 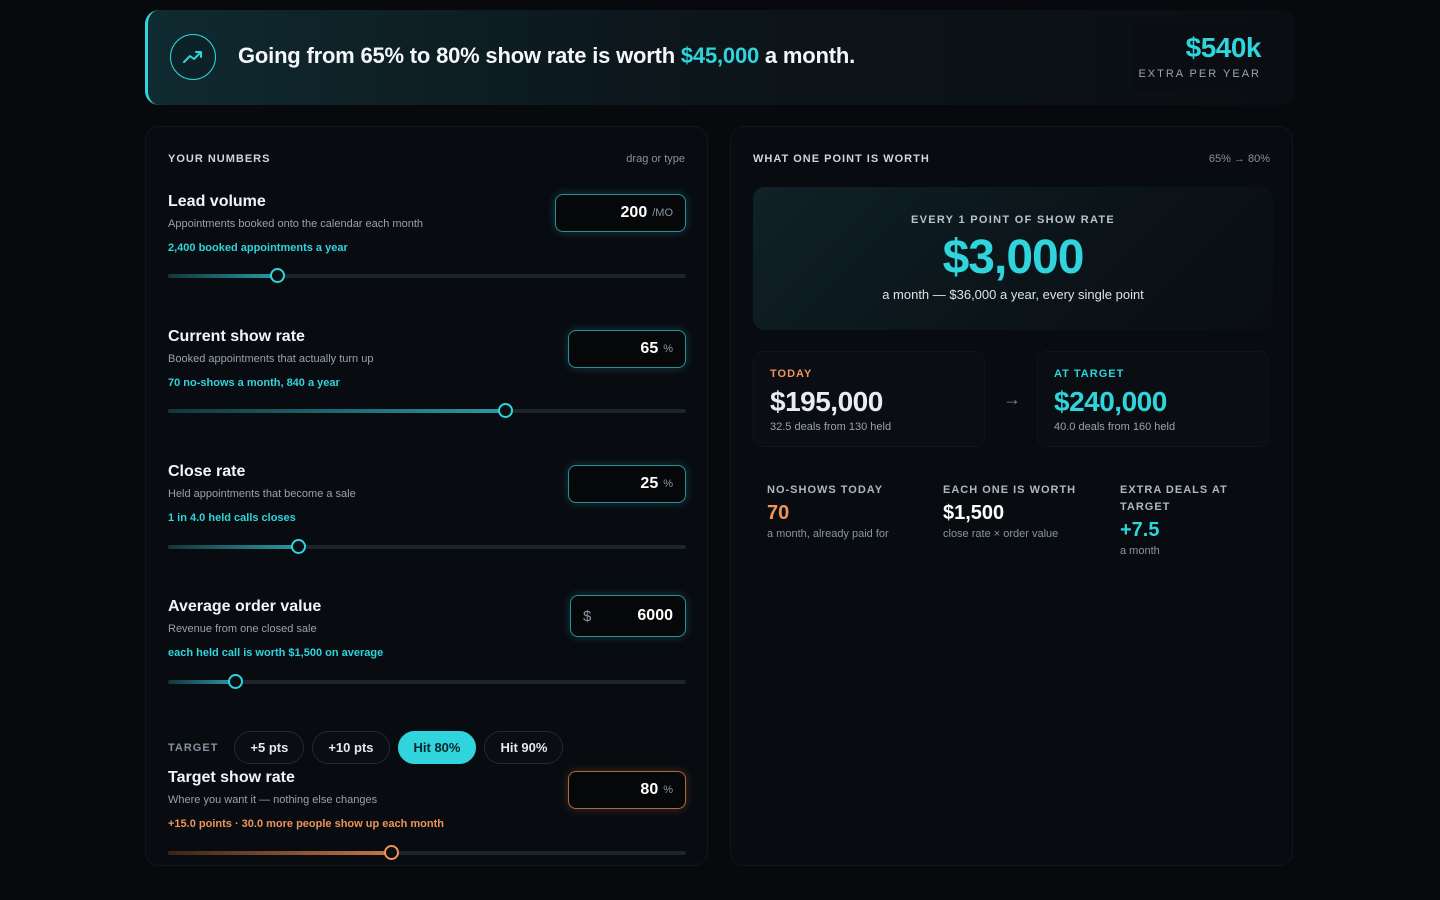 I want to click on current-show-rate-slider, so click(x=427, y=410).